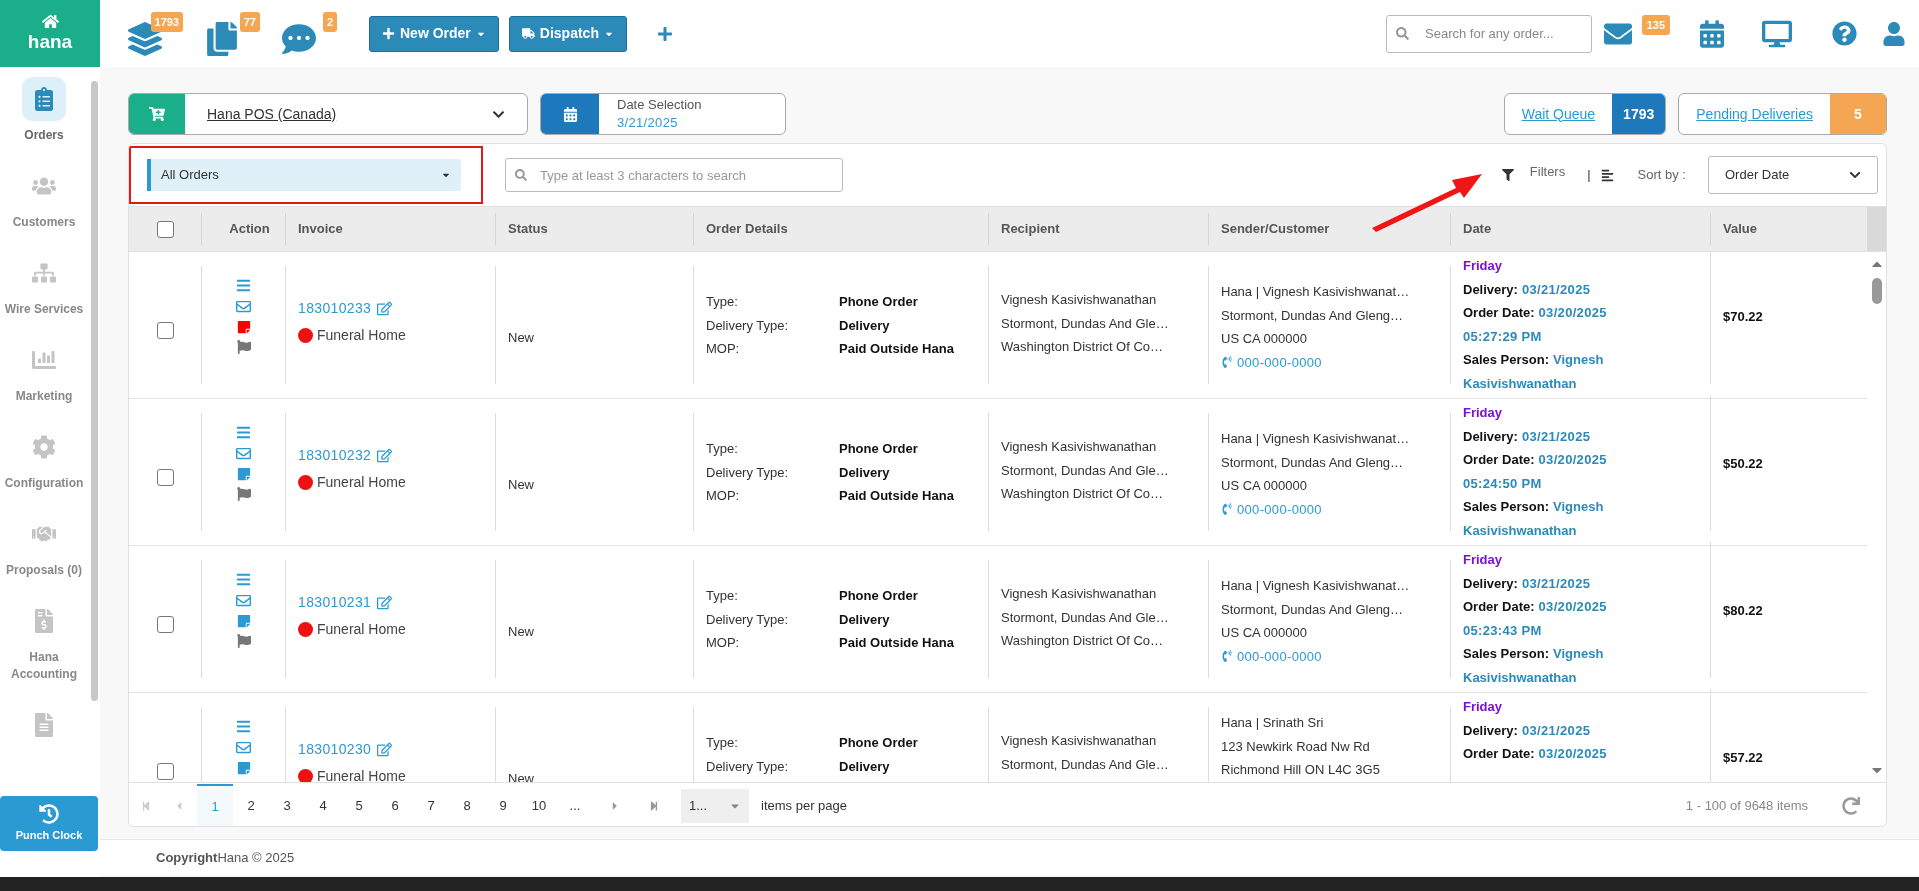 The height and width of the screenshot is (891, 1919). What do you see at coordinates (1556, 730) in the screenshot?
I see `delivery-date: 03/21/2025` at bounding box center [1556, 730].